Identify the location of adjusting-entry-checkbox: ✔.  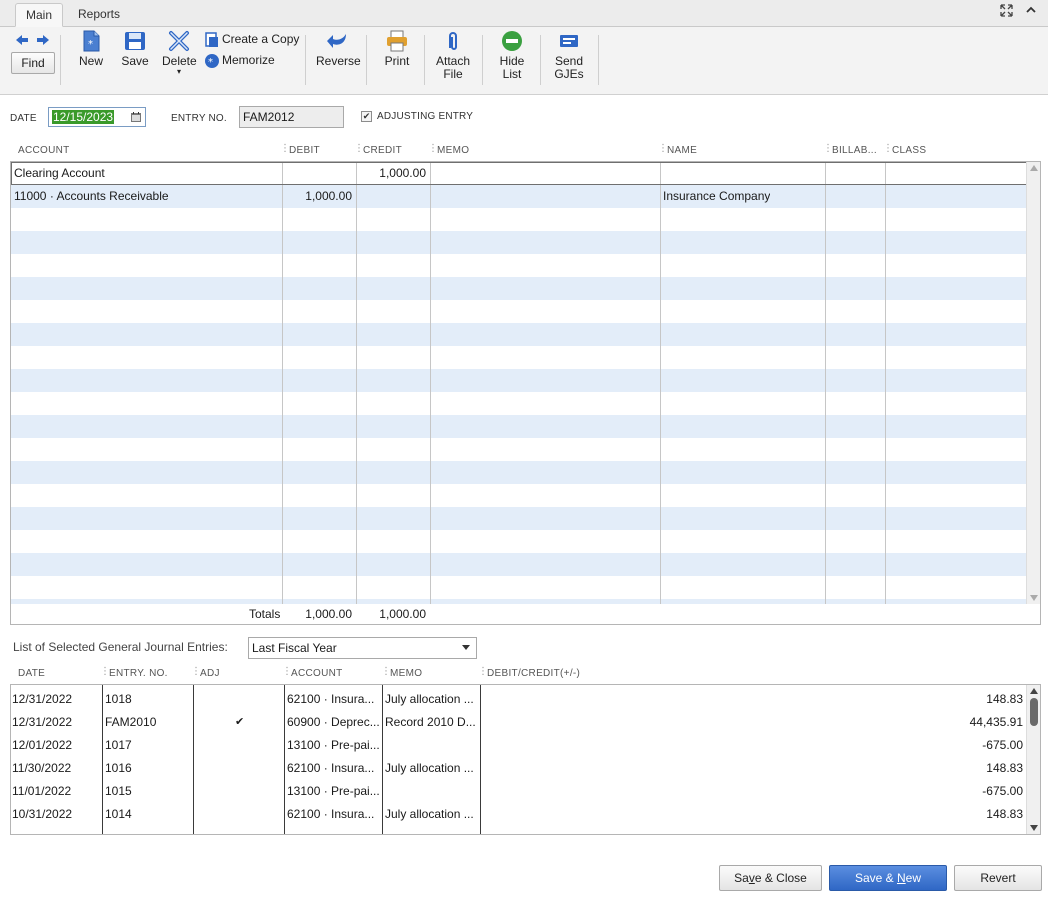
(366, 116).